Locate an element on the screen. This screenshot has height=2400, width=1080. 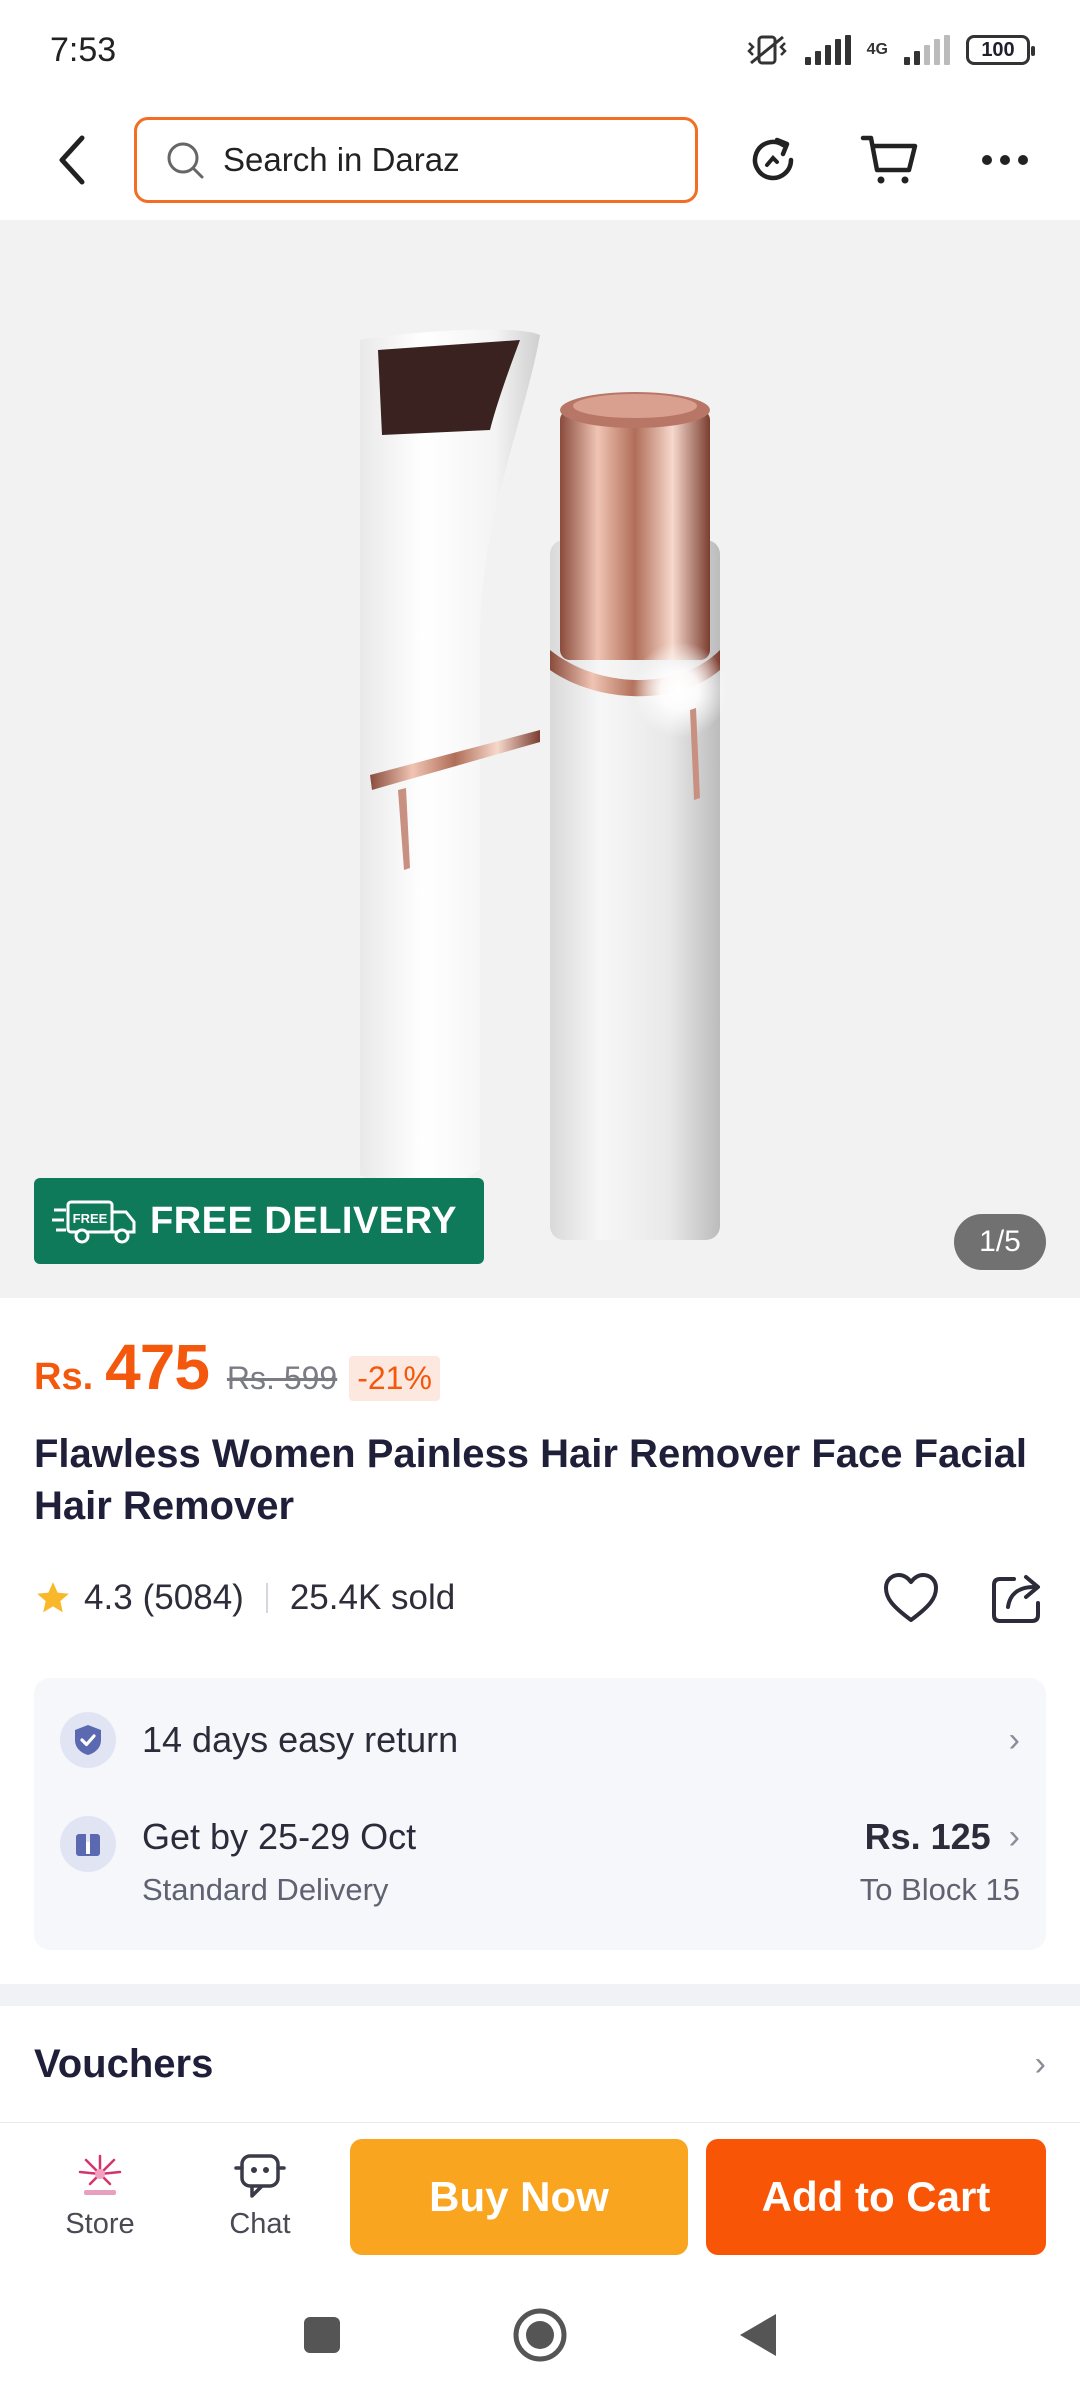
recents-icon is located at coordinates (322, 2335).